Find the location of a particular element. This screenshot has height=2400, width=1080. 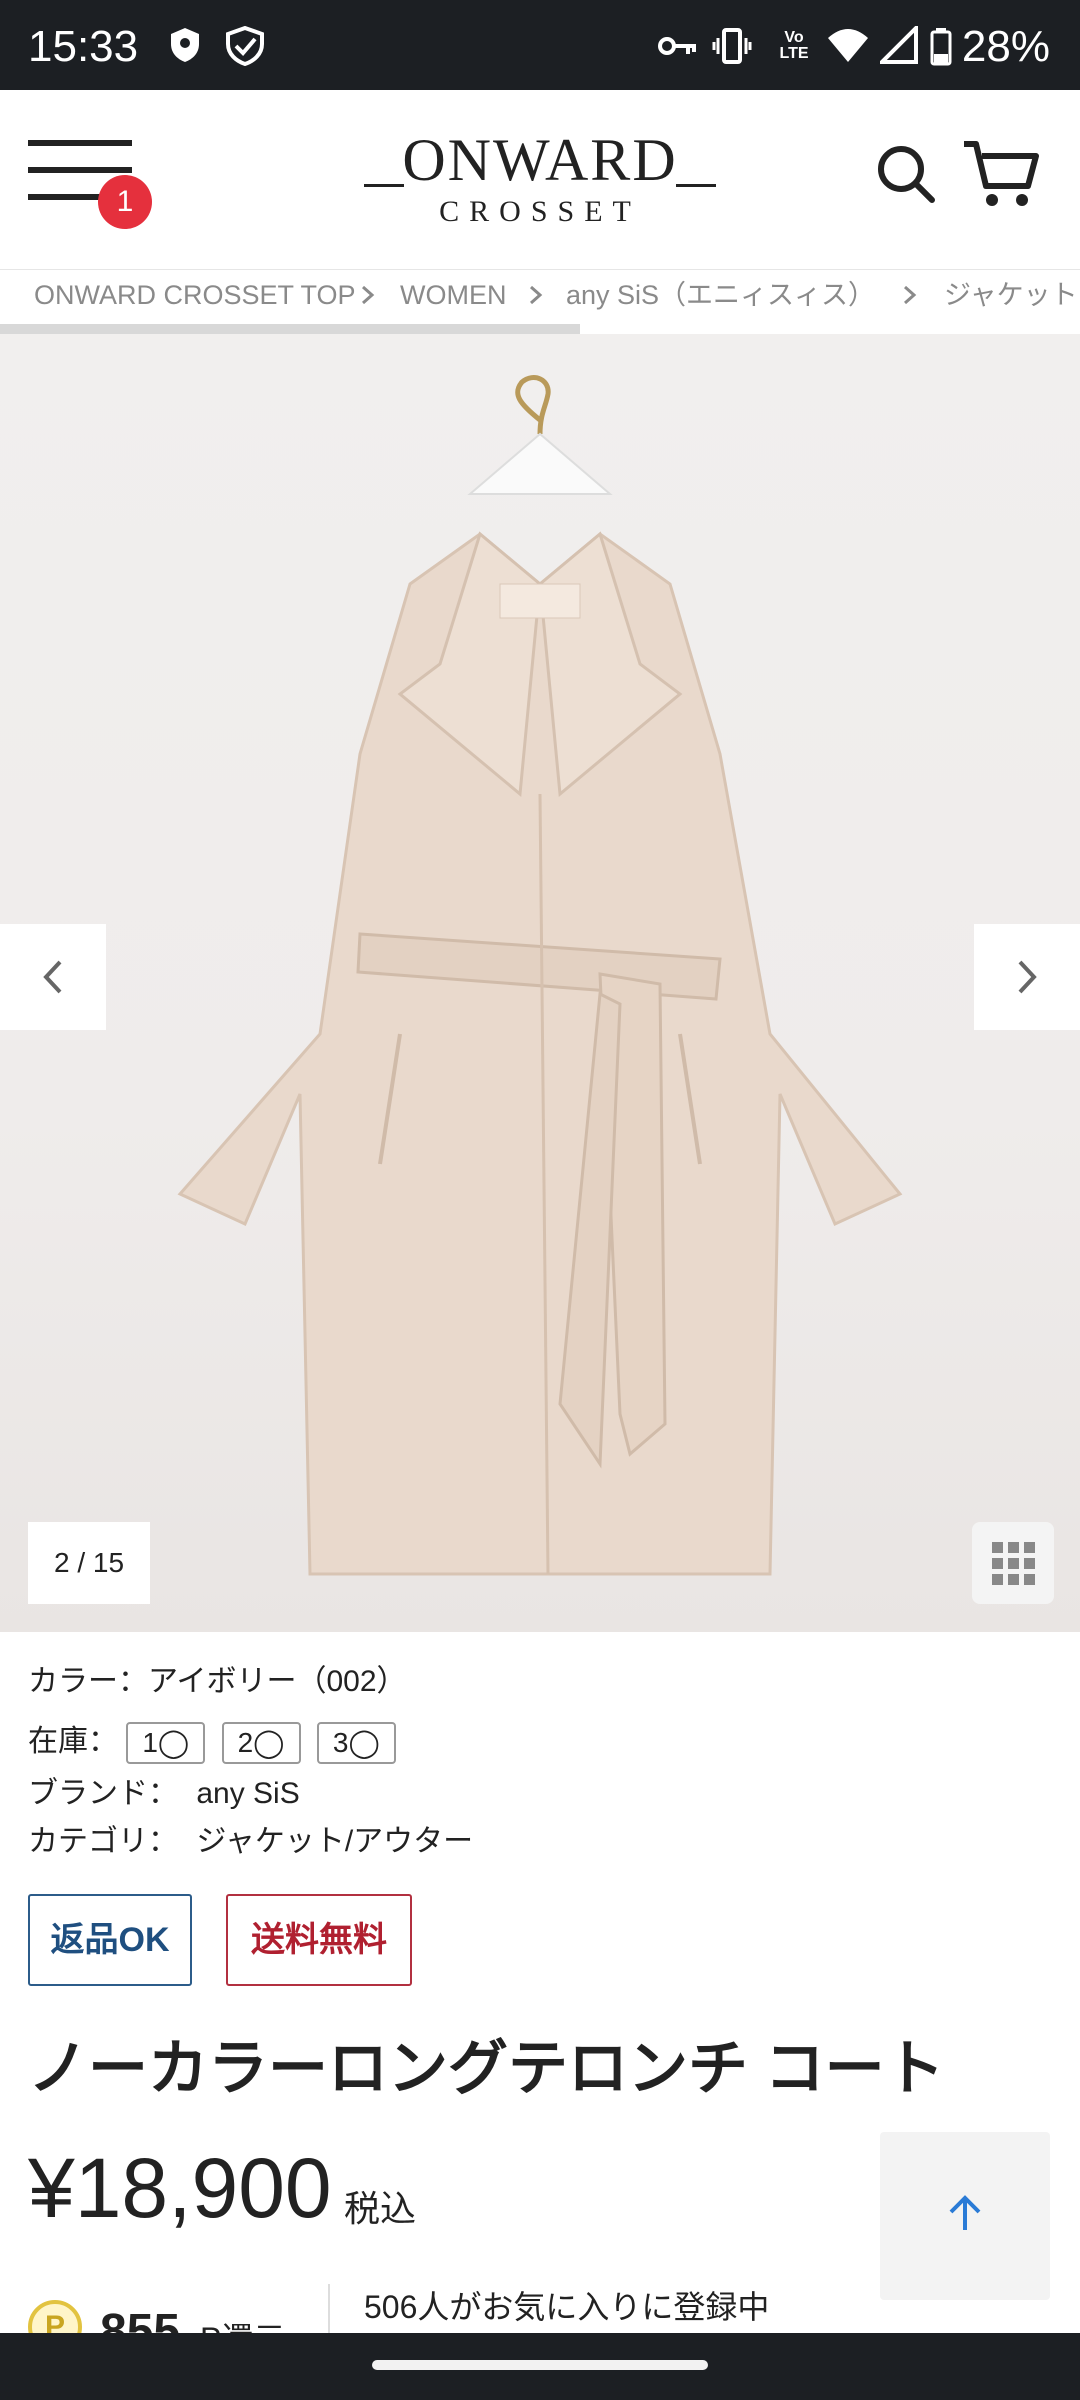

volte-icon: Vo LTE is located at coordinates (794, 46).